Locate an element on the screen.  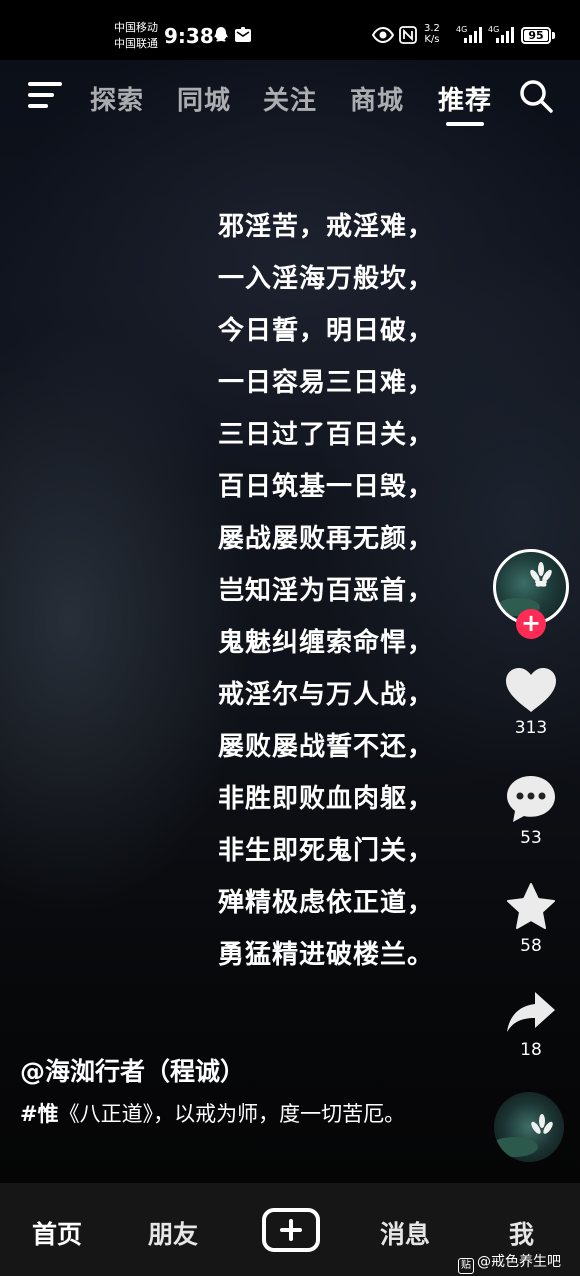
carrier-2: 中国联通 is located at coordinates (136, 43).